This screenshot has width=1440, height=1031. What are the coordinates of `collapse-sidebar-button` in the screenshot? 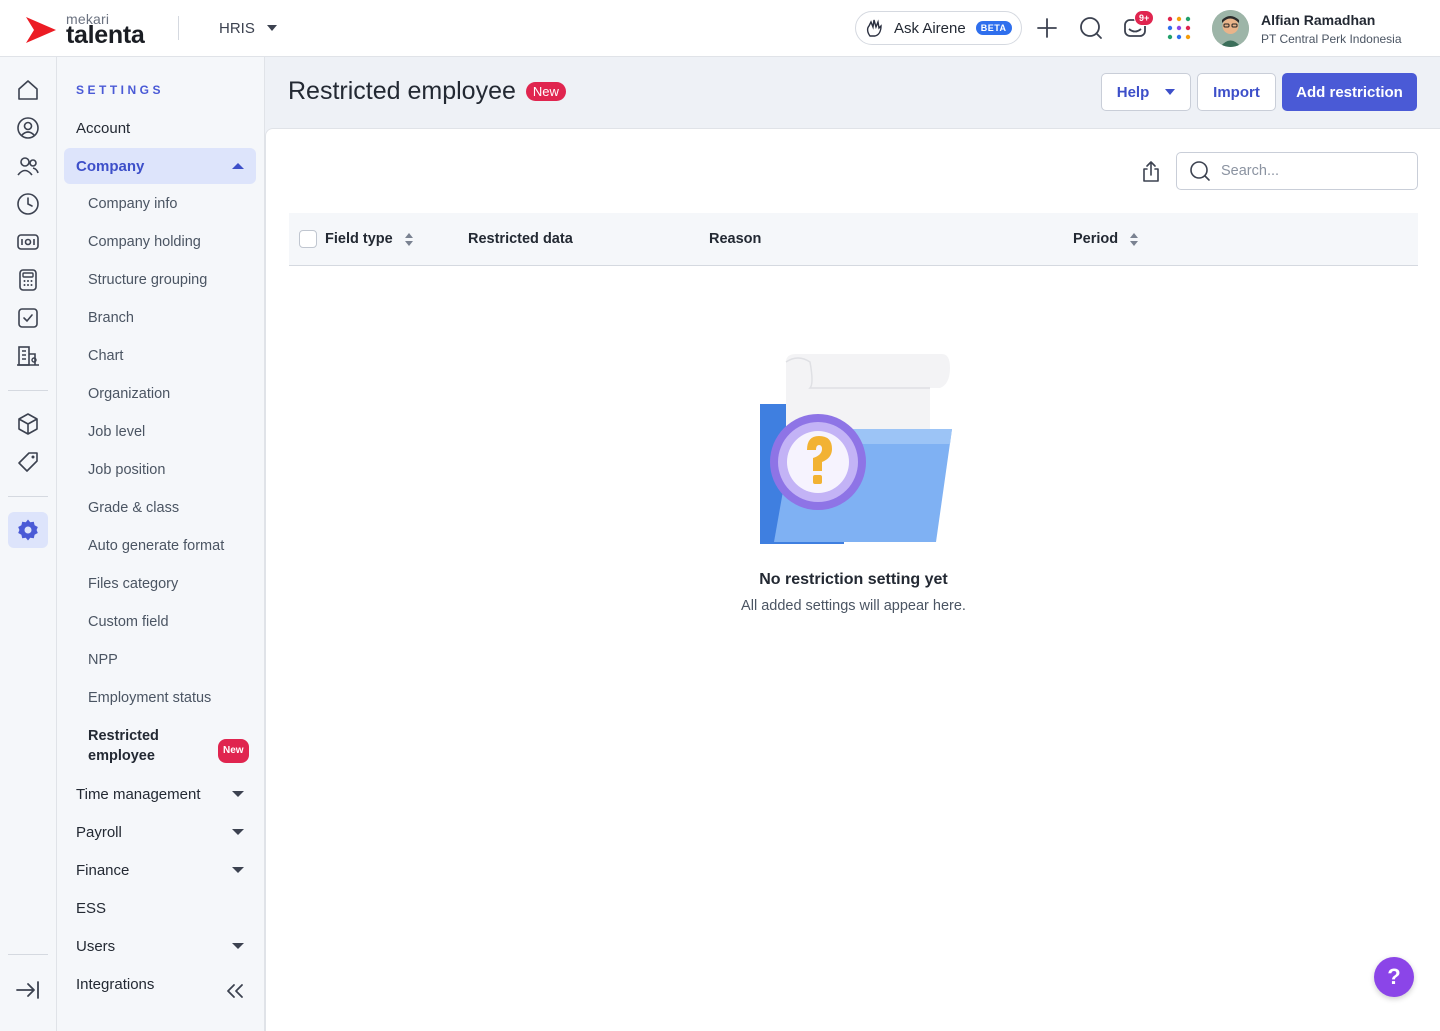 It's located at (235, 991).